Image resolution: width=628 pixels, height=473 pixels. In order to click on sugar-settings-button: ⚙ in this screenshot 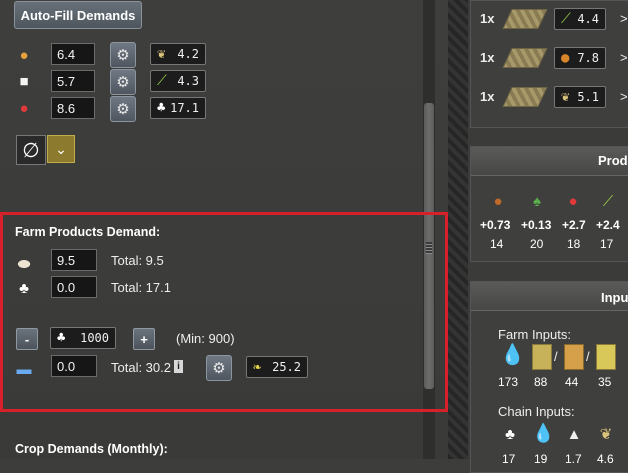, I will do `click(123, 82)`.